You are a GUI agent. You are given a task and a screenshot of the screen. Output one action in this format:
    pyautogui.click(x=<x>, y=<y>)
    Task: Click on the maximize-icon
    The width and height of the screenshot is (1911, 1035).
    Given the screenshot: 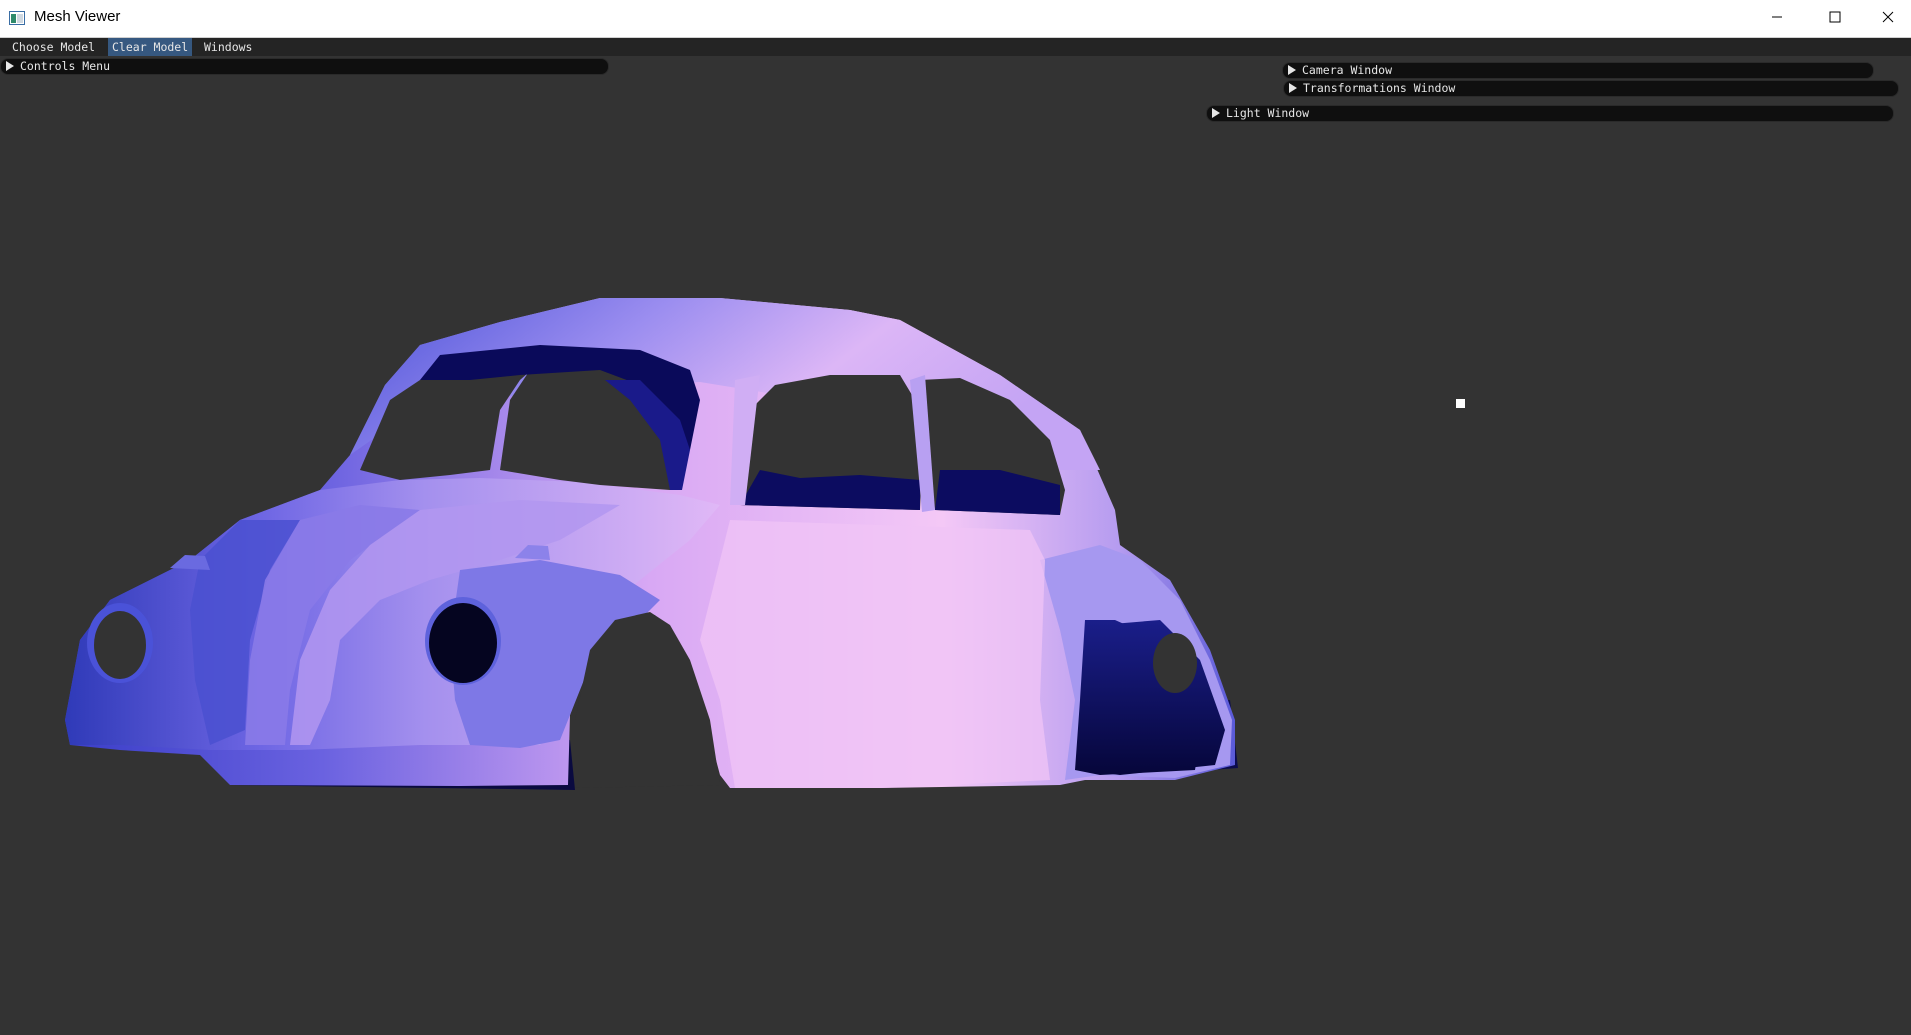 What is the action you would take?
    pyautogui.click(x=1835, y=19)
    